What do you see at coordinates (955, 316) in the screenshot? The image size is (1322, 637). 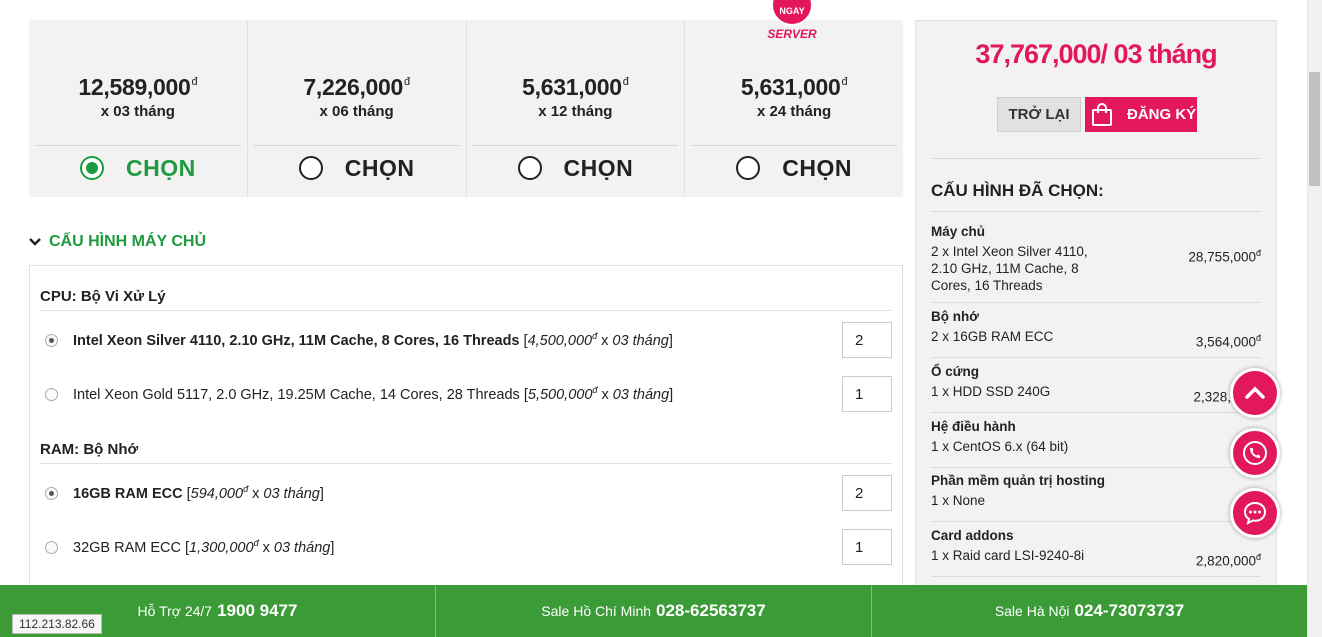 I see `item-title: Bộ nhớ` at bounding box center [955, 316].